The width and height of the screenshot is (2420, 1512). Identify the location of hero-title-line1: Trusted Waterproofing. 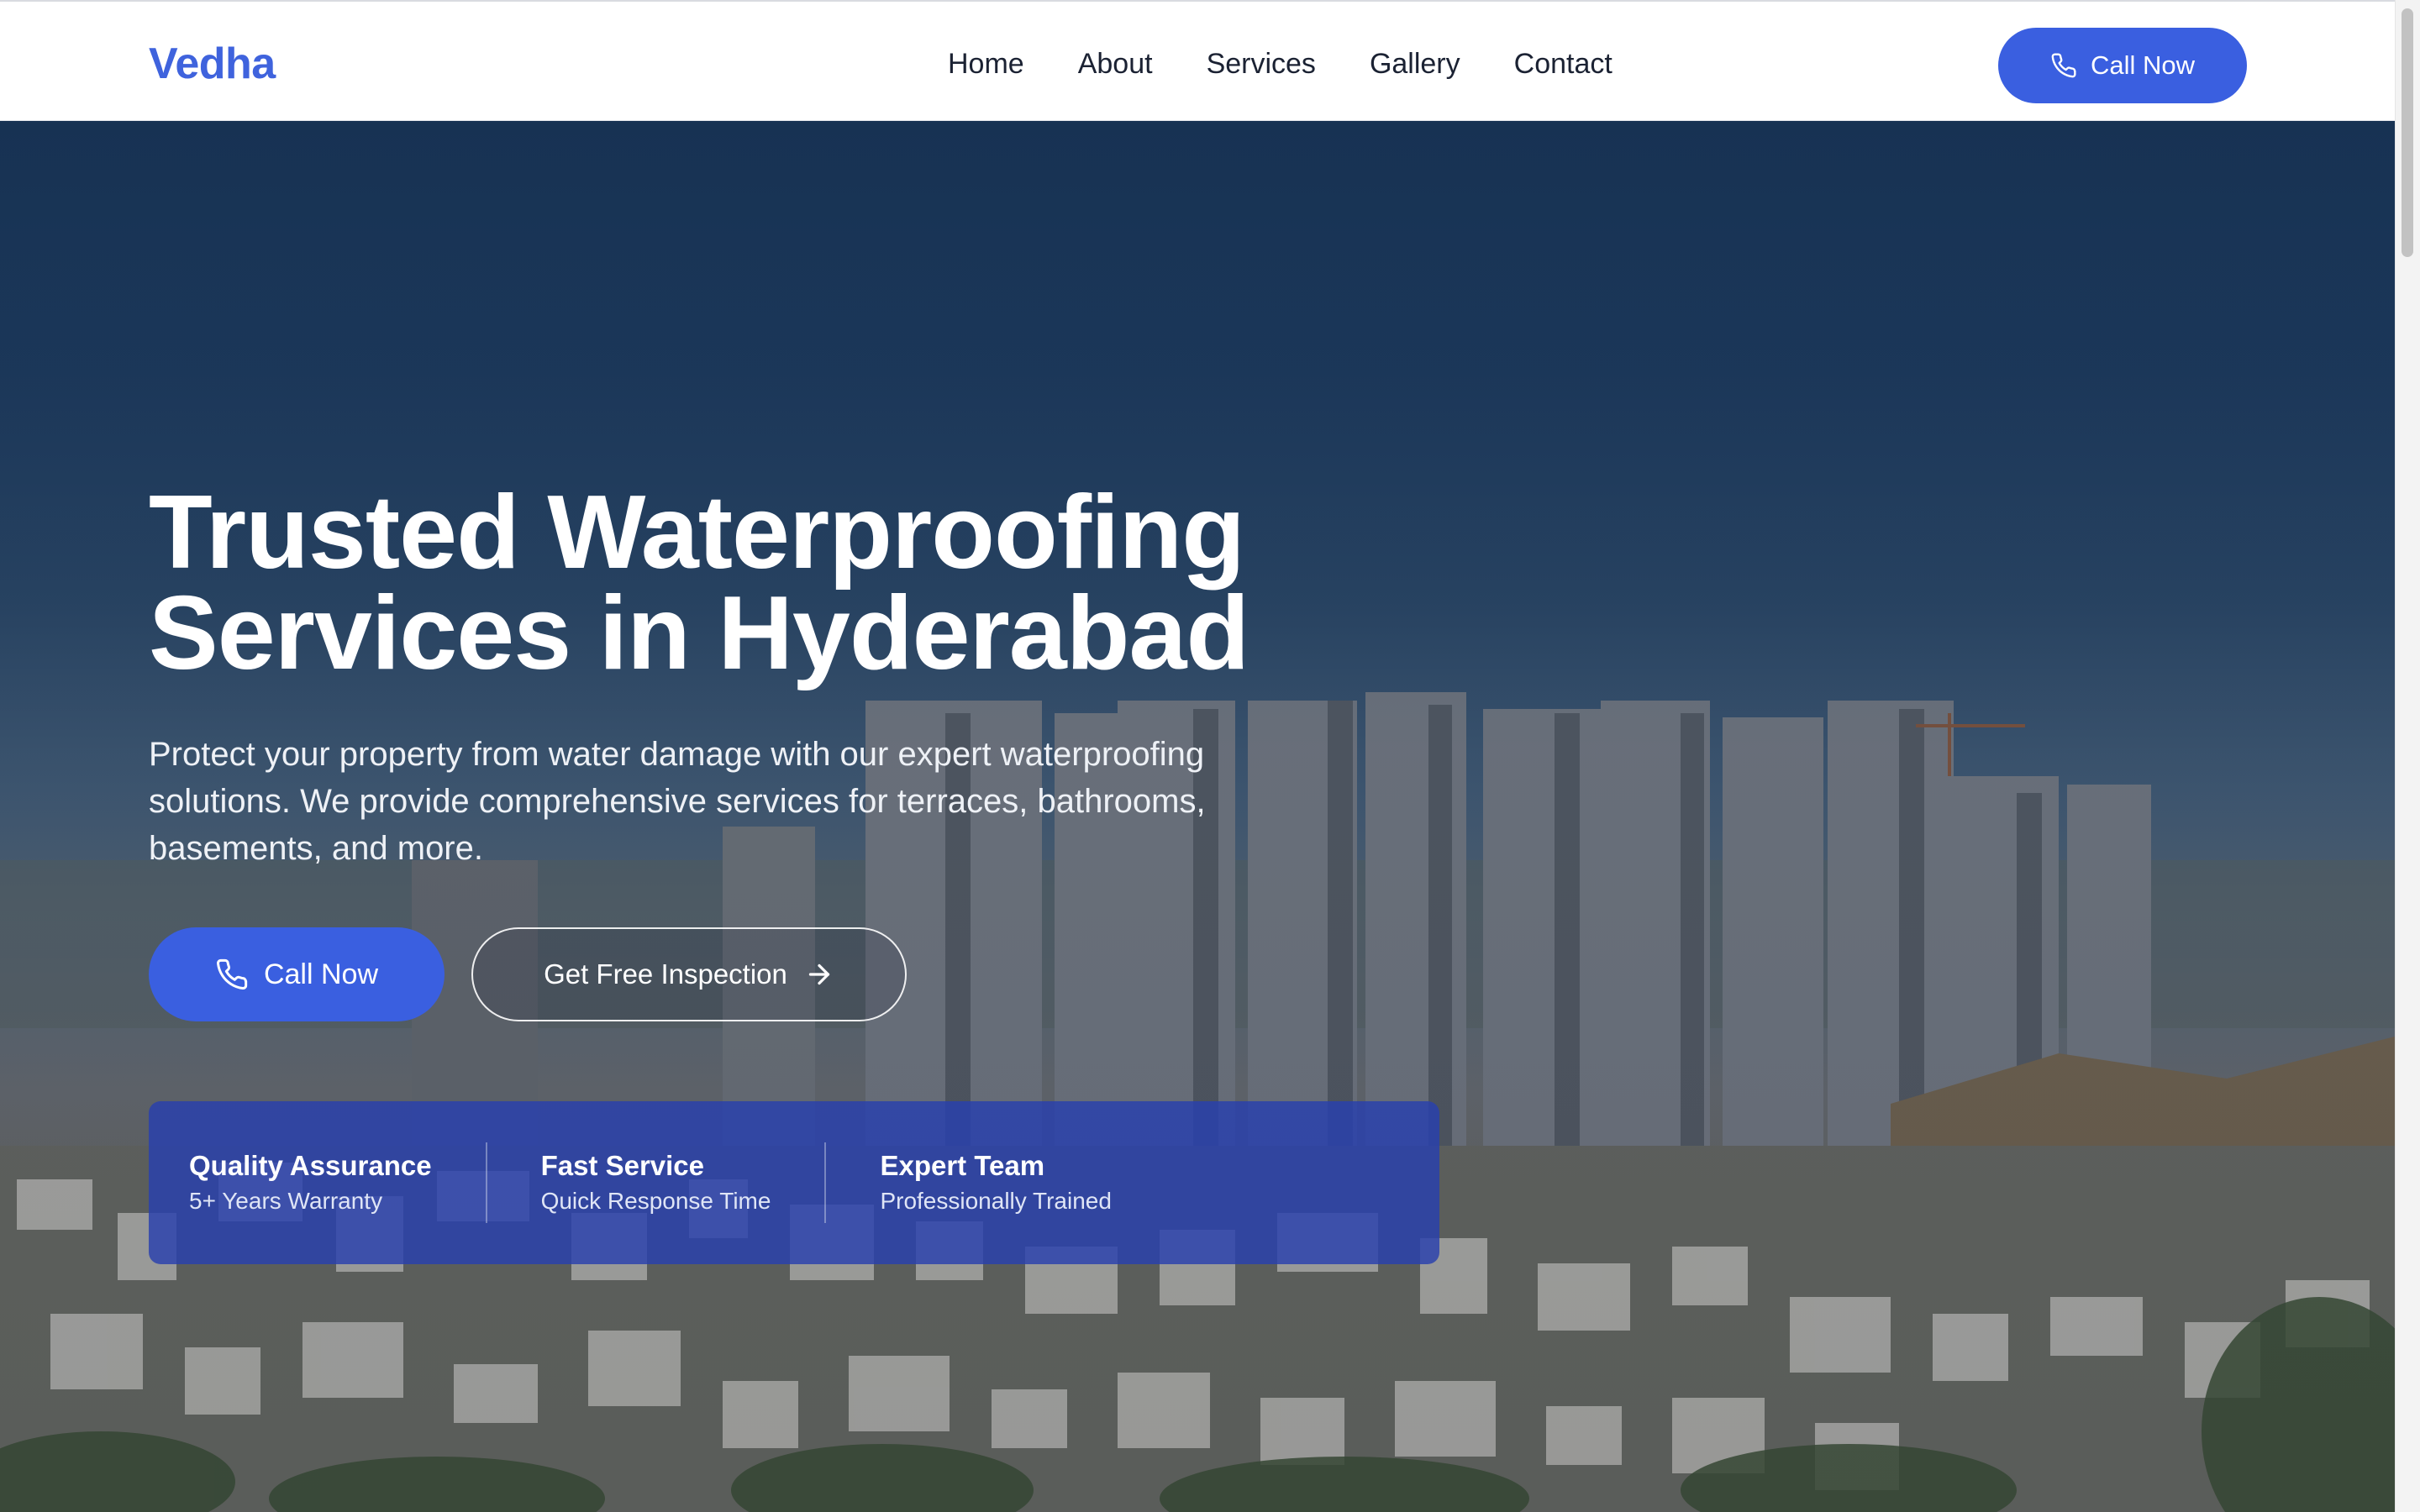
(697, 533).